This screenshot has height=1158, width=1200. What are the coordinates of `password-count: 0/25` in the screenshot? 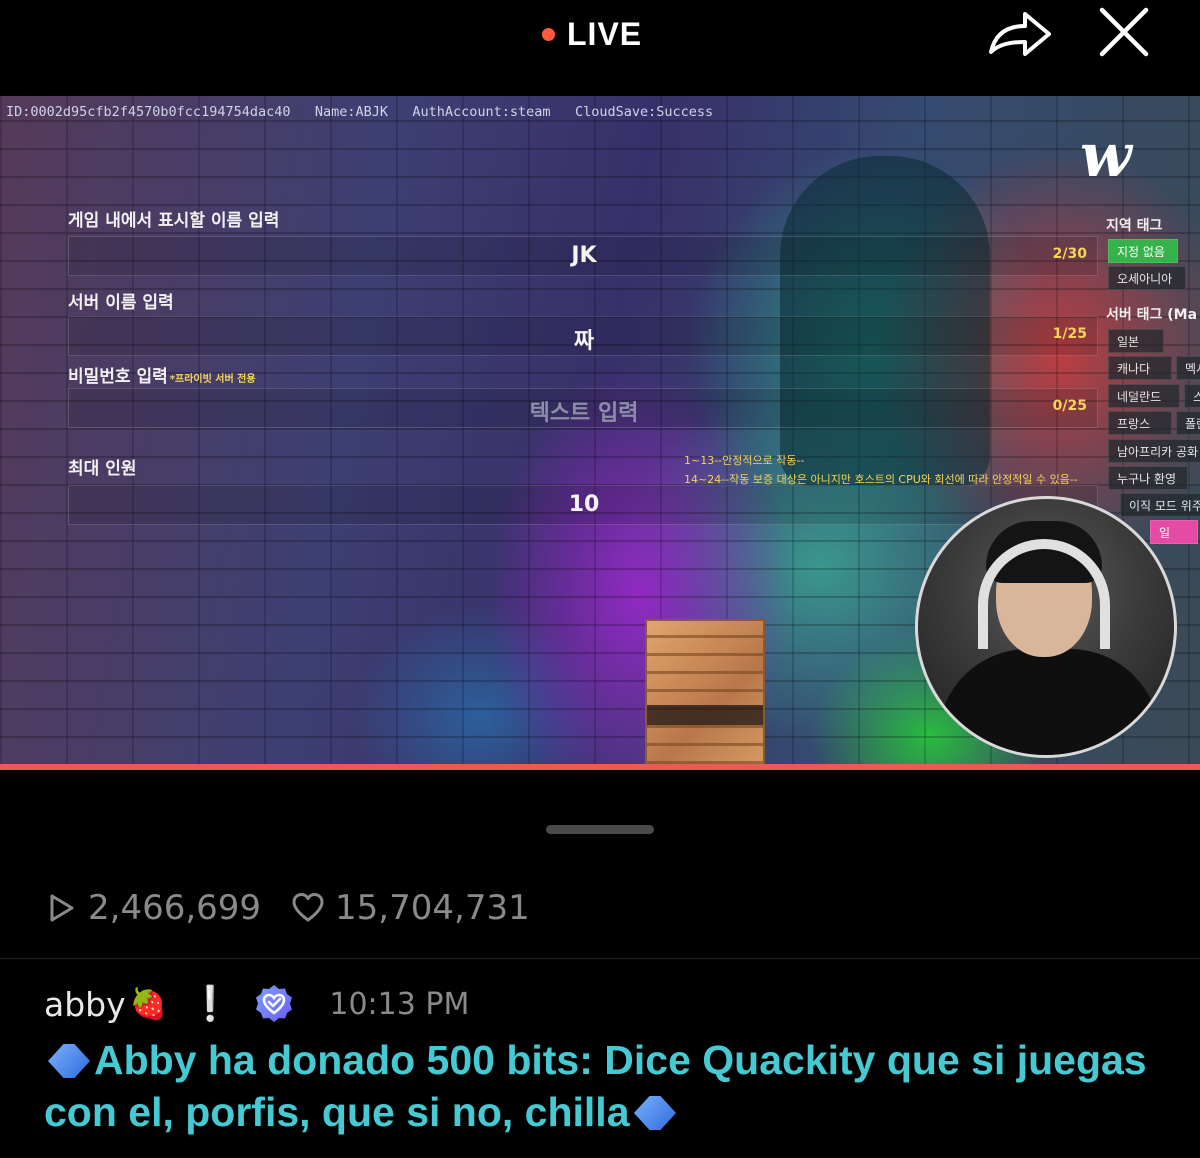 It's located at (1069, 406).